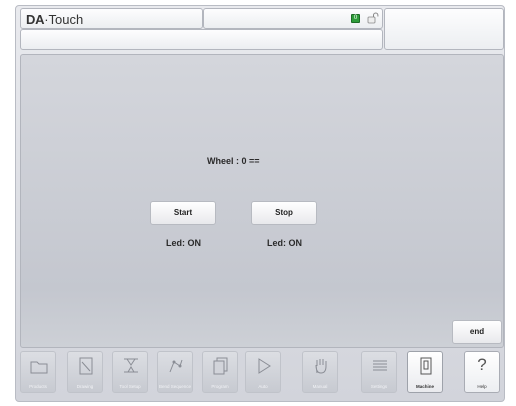 The image size is (516, 406). I want to click on header-right-panel, so click(444, 29).